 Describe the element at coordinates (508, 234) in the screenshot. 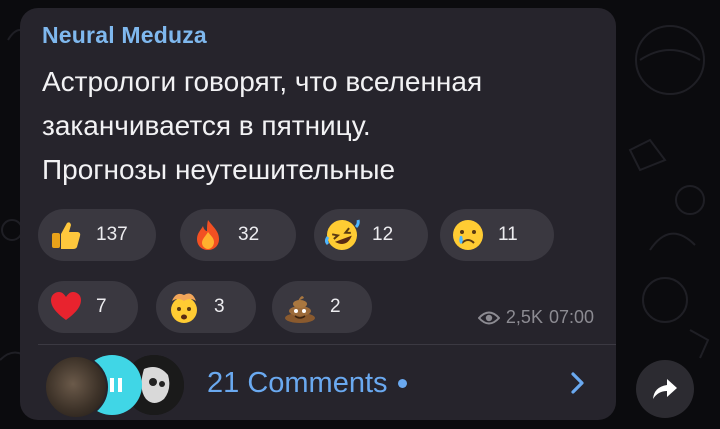

I see `reaction-count: 11` at that location.